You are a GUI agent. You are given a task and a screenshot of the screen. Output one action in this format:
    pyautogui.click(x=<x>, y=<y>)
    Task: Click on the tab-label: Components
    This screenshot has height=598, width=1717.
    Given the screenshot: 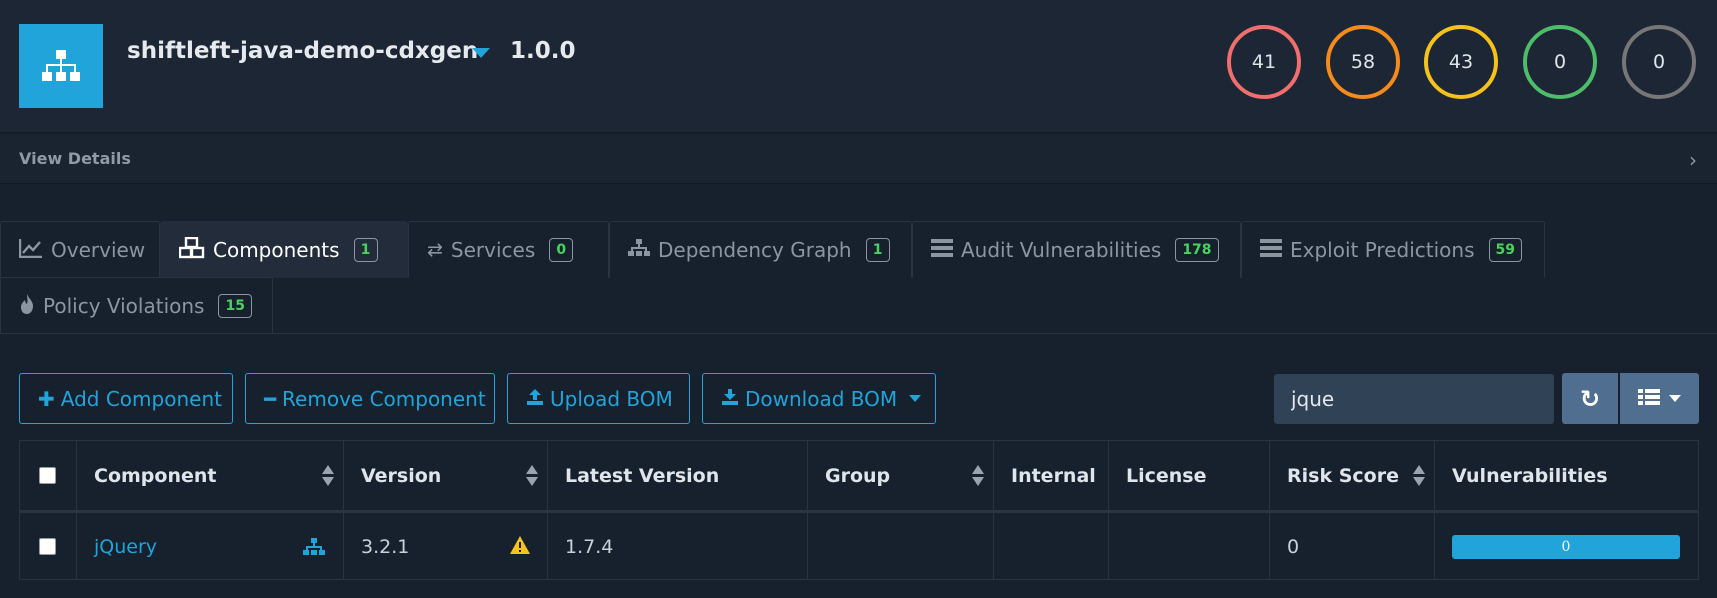 What is the action you would take?
    pyautogui.click(x=276, y=250)
    